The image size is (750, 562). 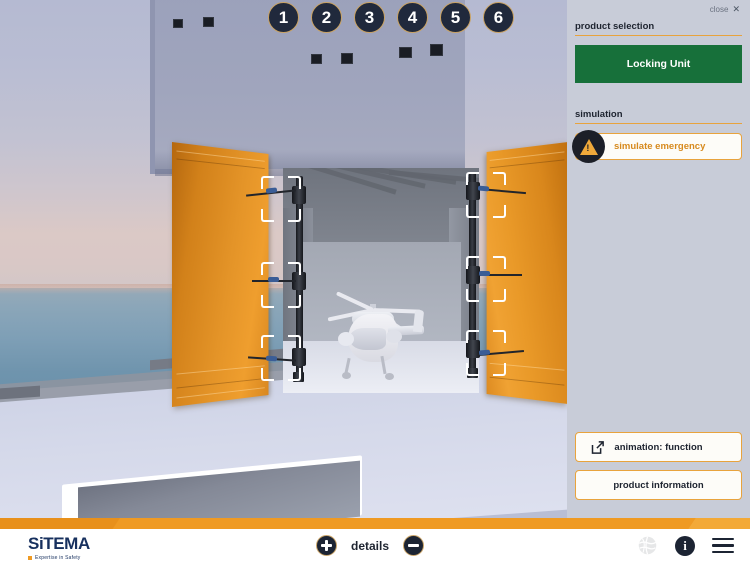 I want to click on locking-unit-label: Locking Unit, so click(x=658, y=64).